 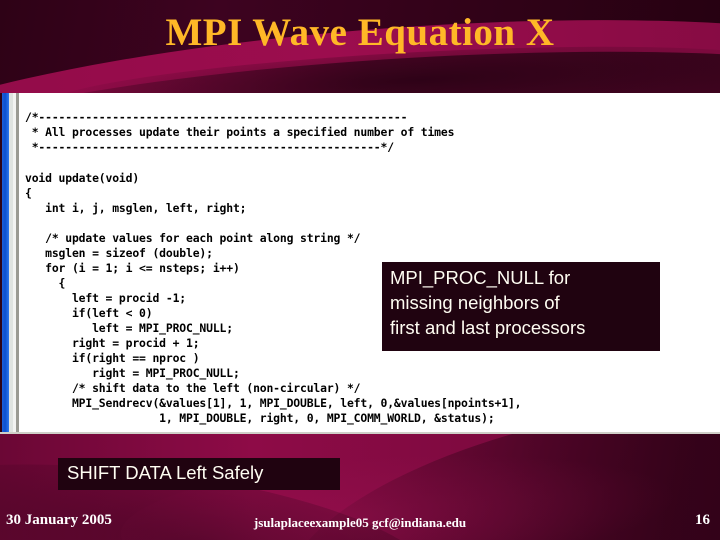 I want to click on callout-proc-null-line-3: first and last processors, so click(x=488, y=327).